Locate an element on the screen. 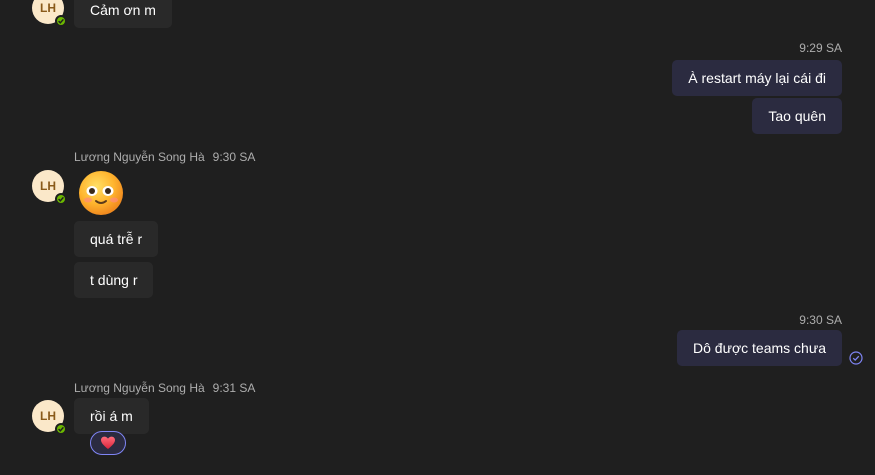 The width and height of the screenshot is (875, 475). message-header: Lương Nguyễn Song Hà 9:30 SA is located at coordinates (164, 157).